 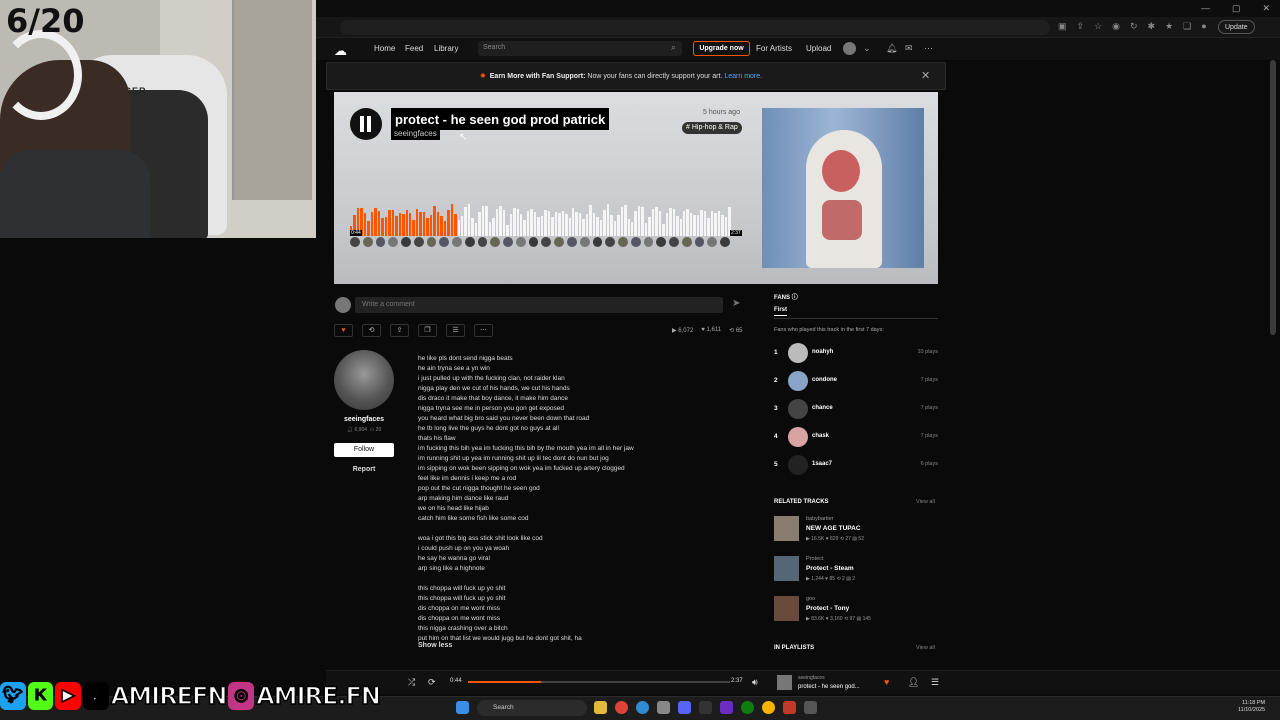 What do you see at coordinates (856, 438) in the screenshot?
I see `fan-row: 4 chask 7 plays` at bounding box center [856, 438].